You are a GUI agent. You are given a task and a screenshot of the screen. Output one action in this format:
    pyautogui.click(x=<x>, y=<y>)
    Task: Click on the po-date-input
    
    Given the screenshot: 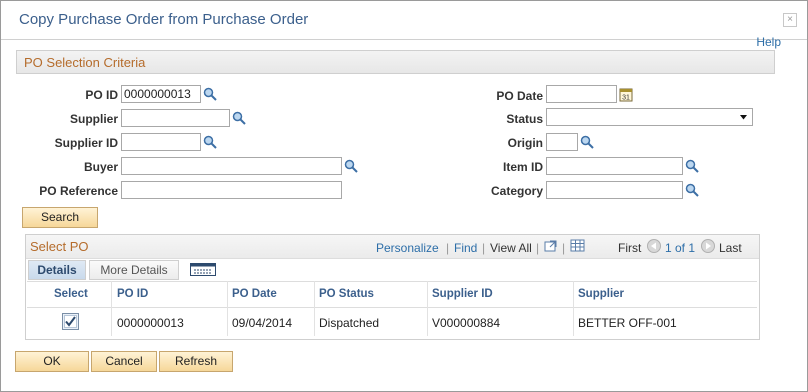 What is the action you would take?
    pyautogui.click(x=581, y=94)
    